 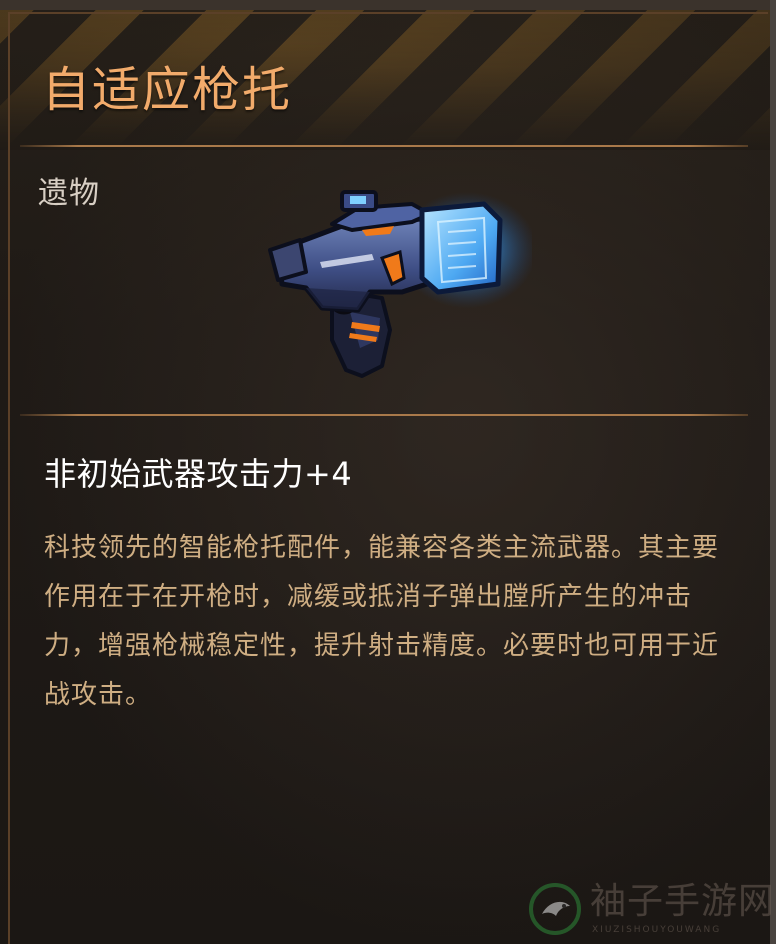 What do you see at coordinates (198, 474) in the screenshot?
I see `item-stat: 非初始武器攻击力+4` at bounding box center [198, 474].